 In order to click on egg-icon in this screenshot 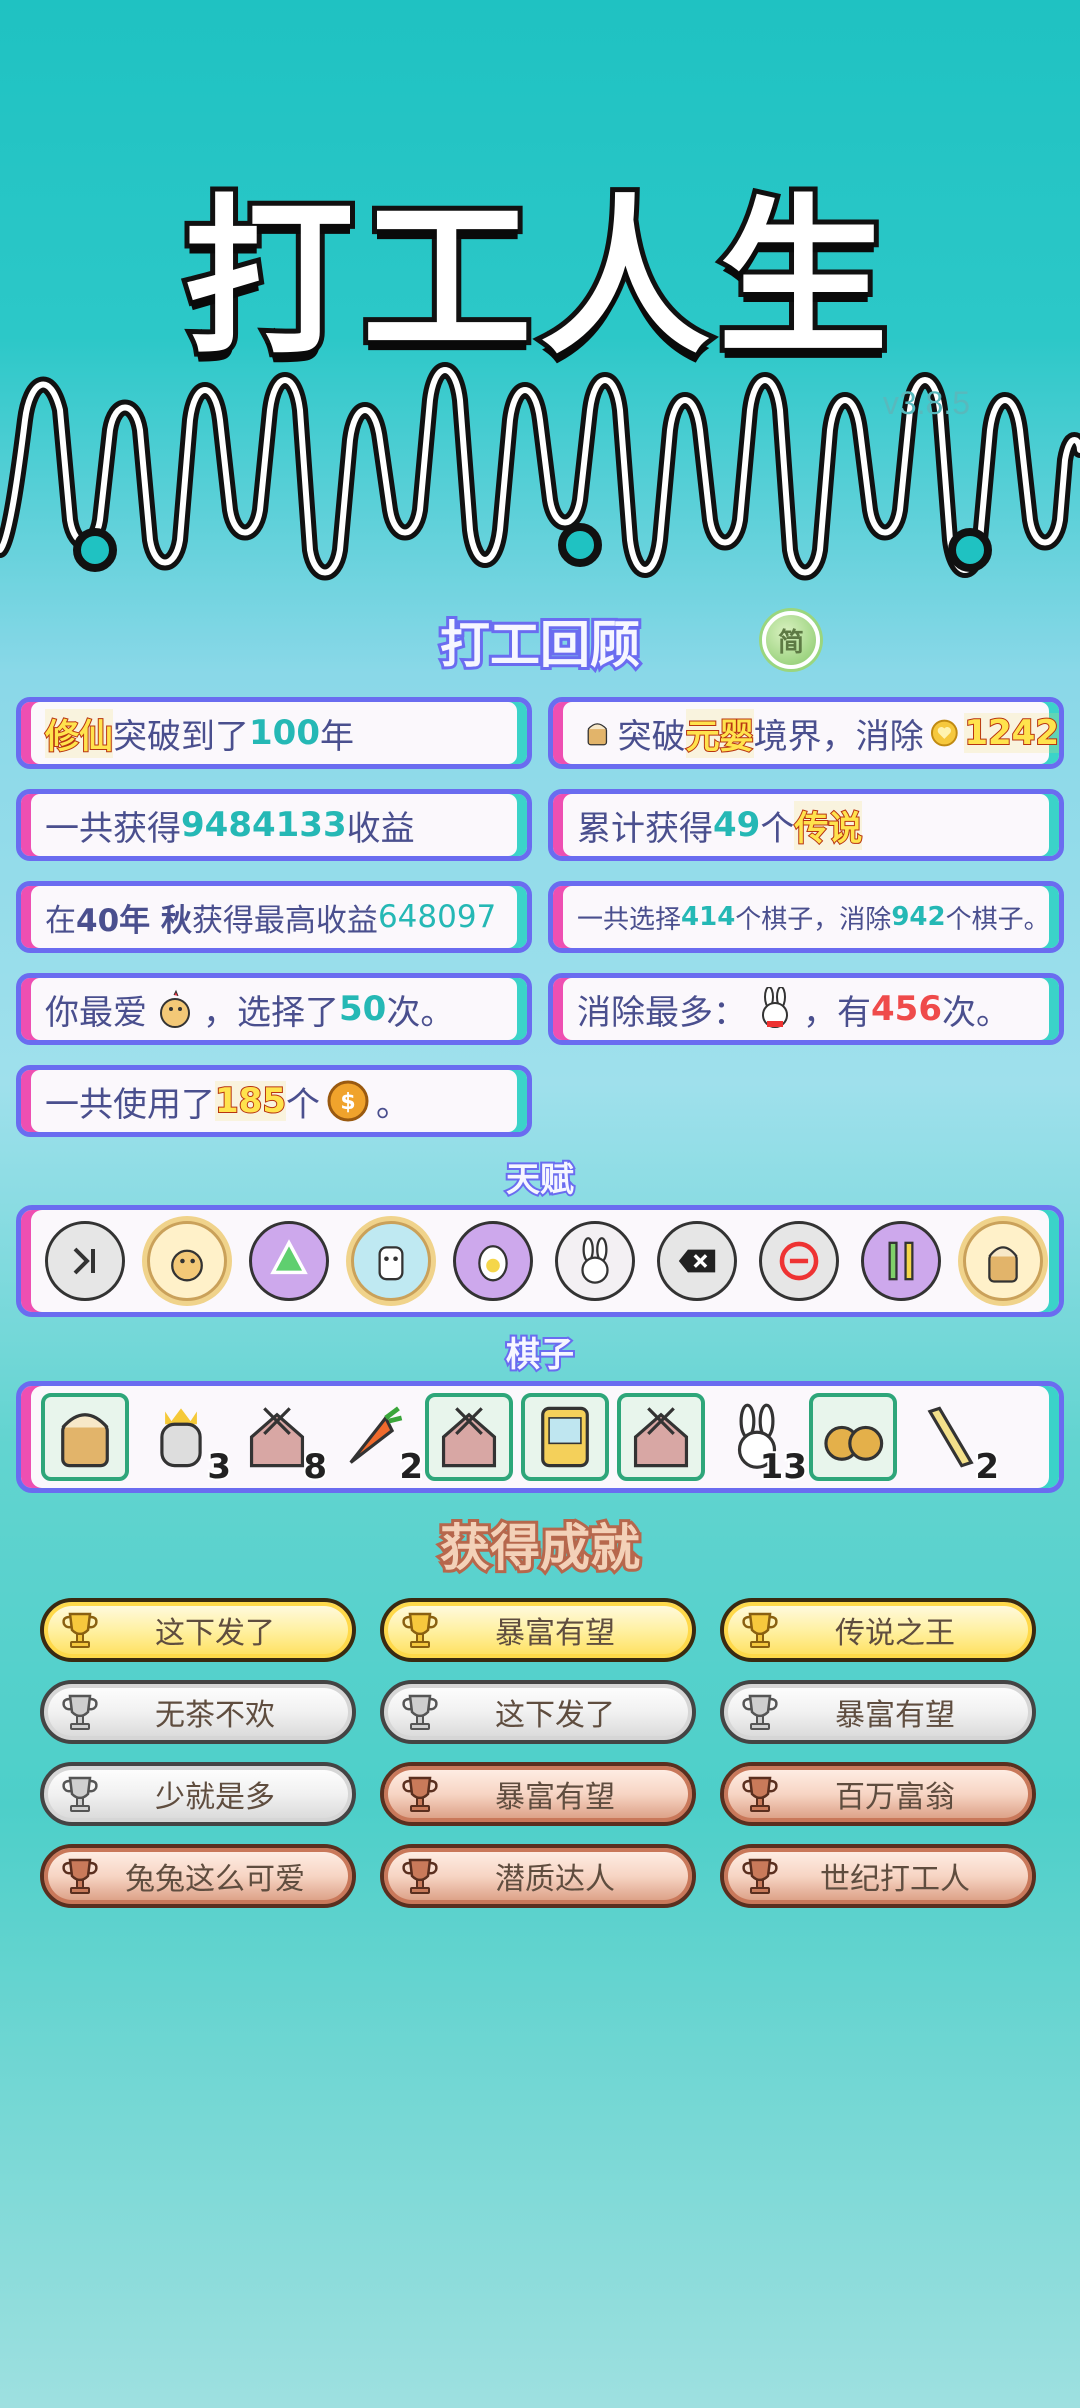, I will do `click(493, 1261)`.